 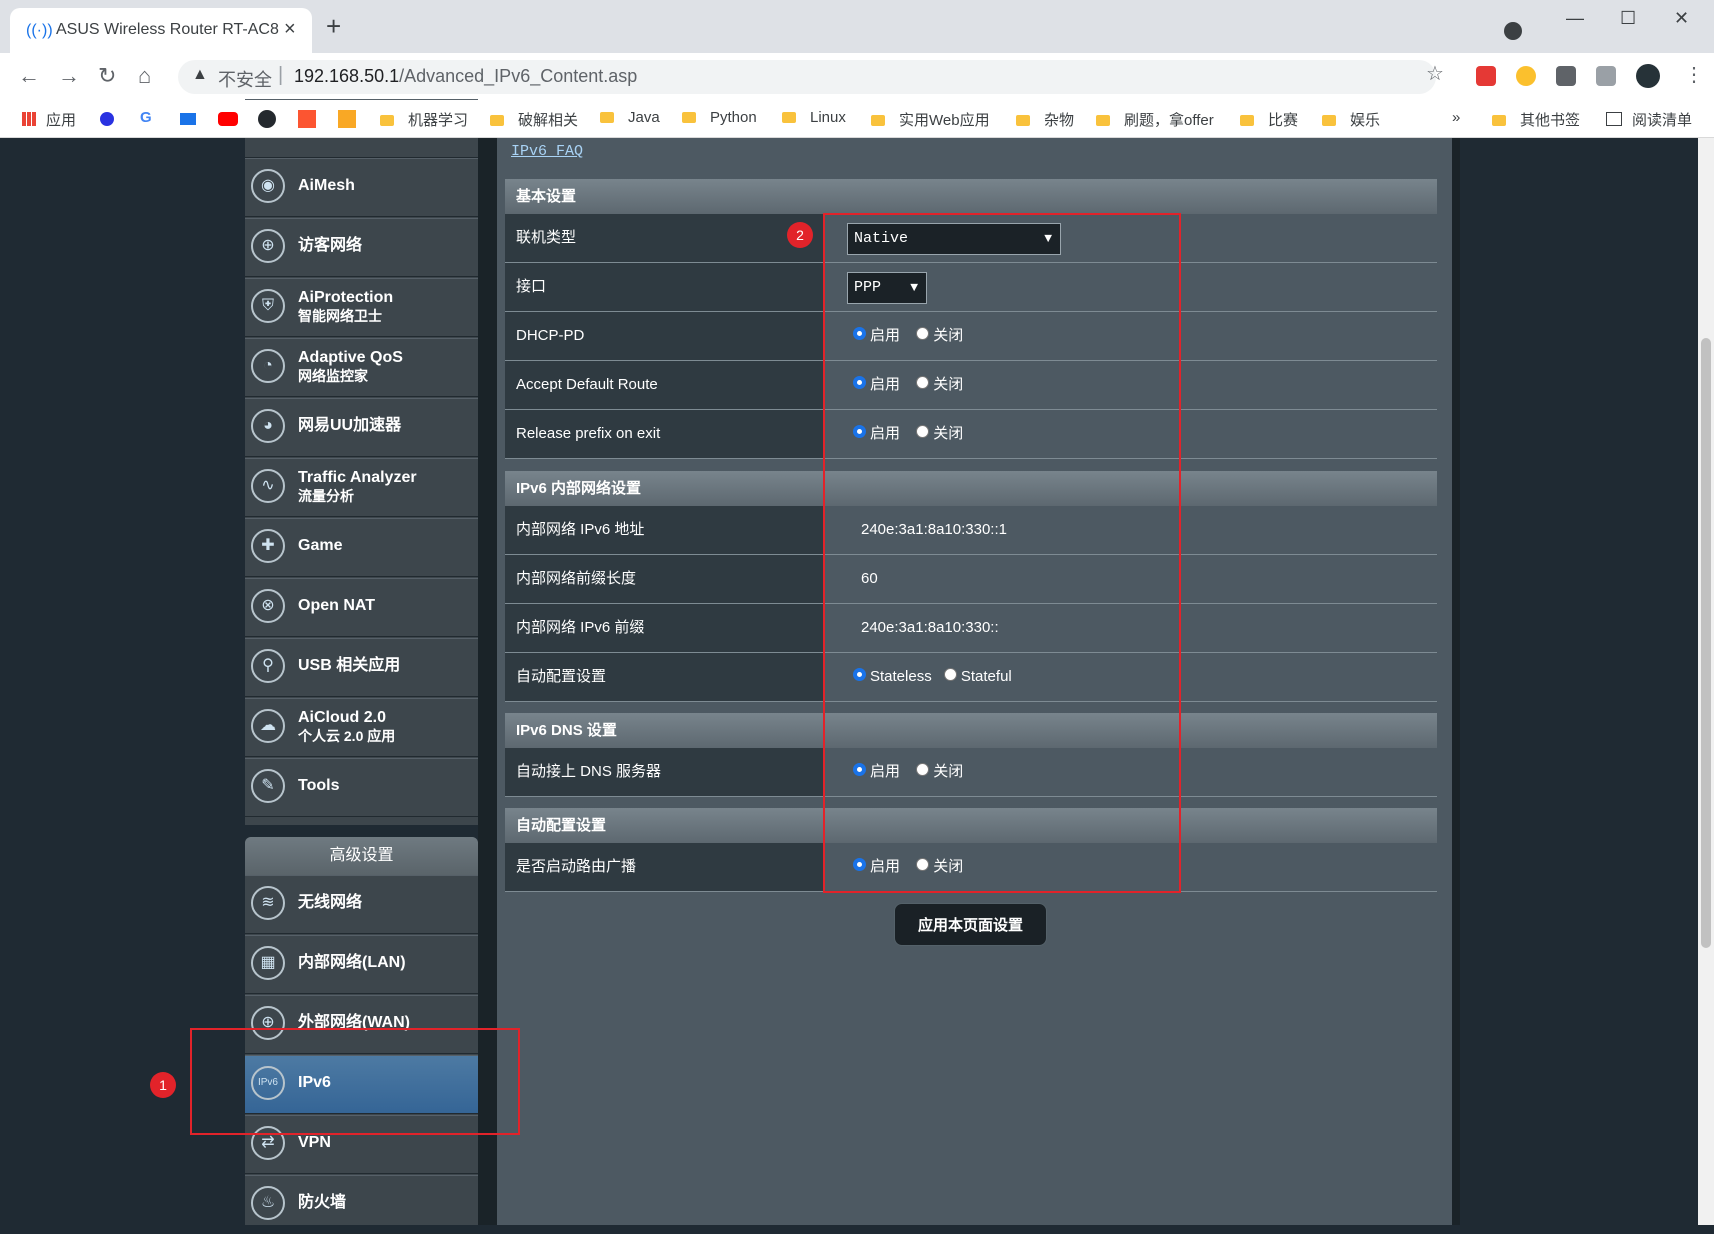 What do you see at coordinates (69, 76) in the screenshot?
I see `forward-icon: →` at bounding box center [69, 76].